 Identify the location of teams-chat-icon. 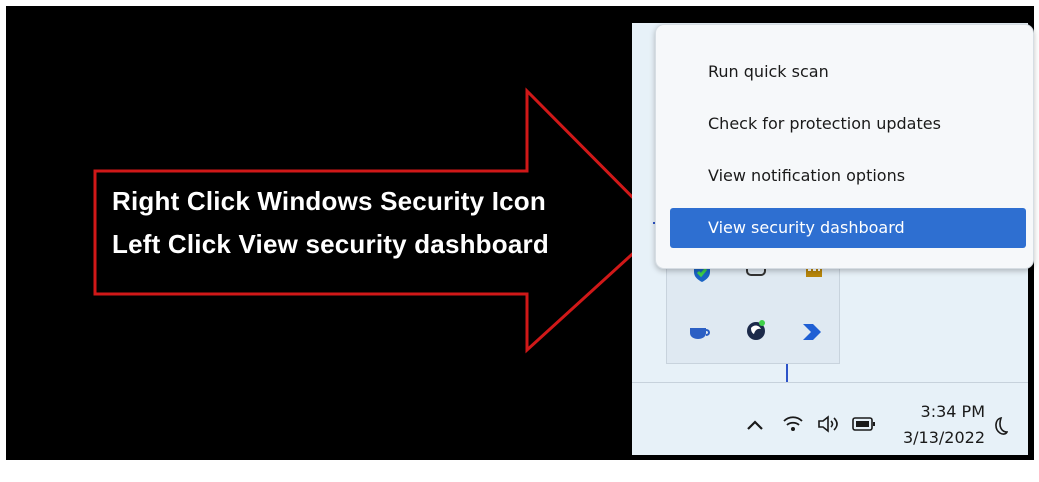
(700, 332).